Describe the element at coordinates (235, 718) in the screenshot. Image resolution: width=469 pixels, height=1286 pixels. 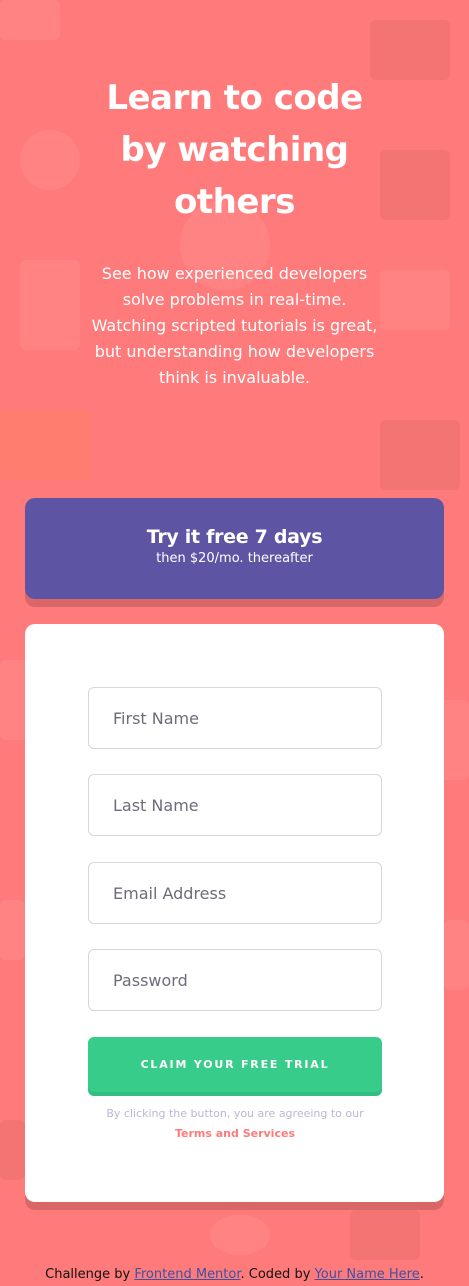
I see `first-name-input` at that location.